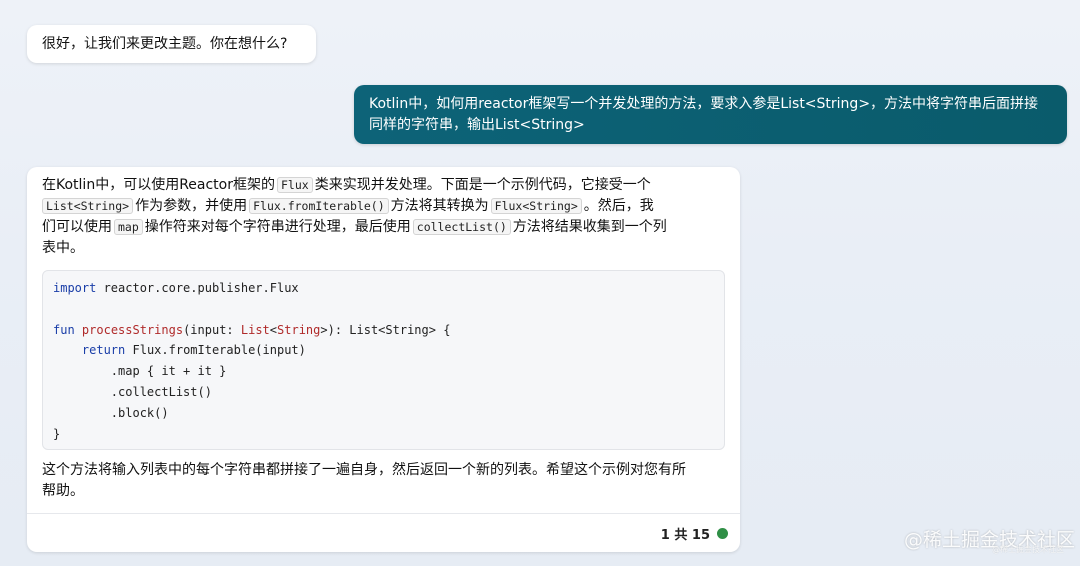  I want to click on outro-line-2: 帮助。, so click(63, 491).